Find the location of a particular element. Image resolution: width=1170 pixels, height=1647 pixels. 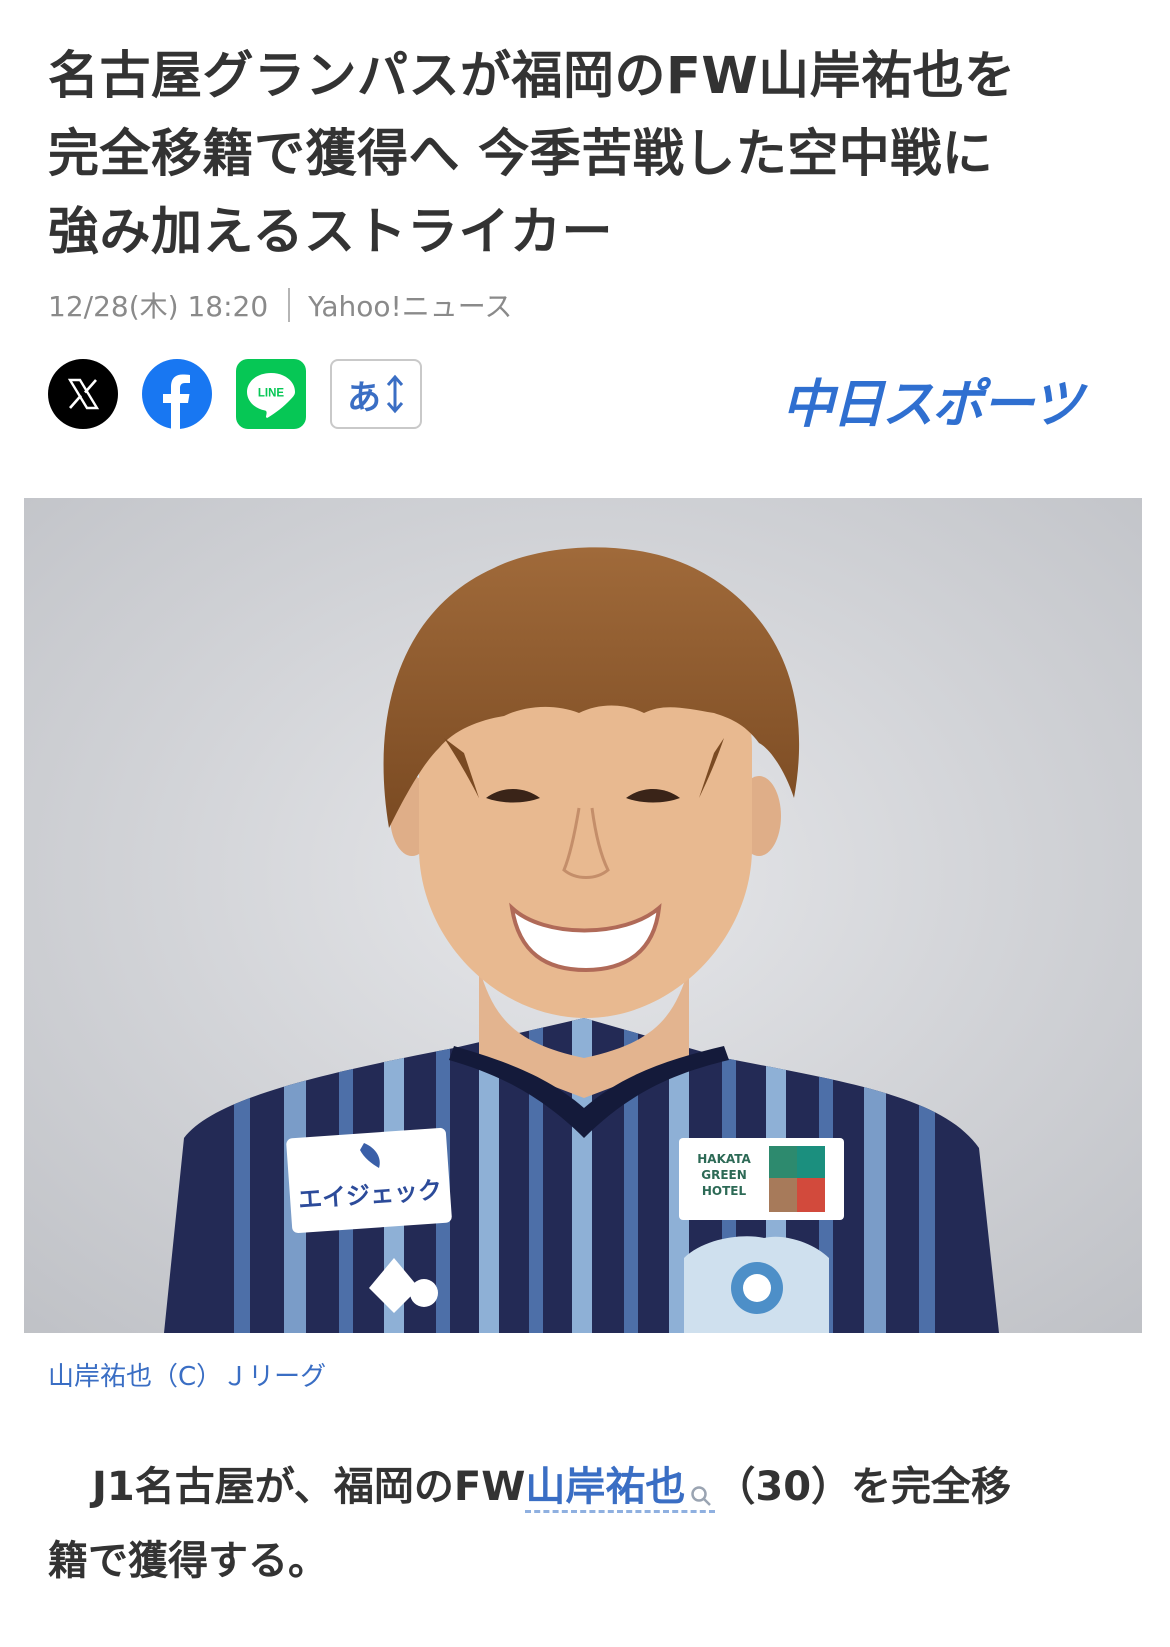

meta-divider is located at coordinates (289, 305).